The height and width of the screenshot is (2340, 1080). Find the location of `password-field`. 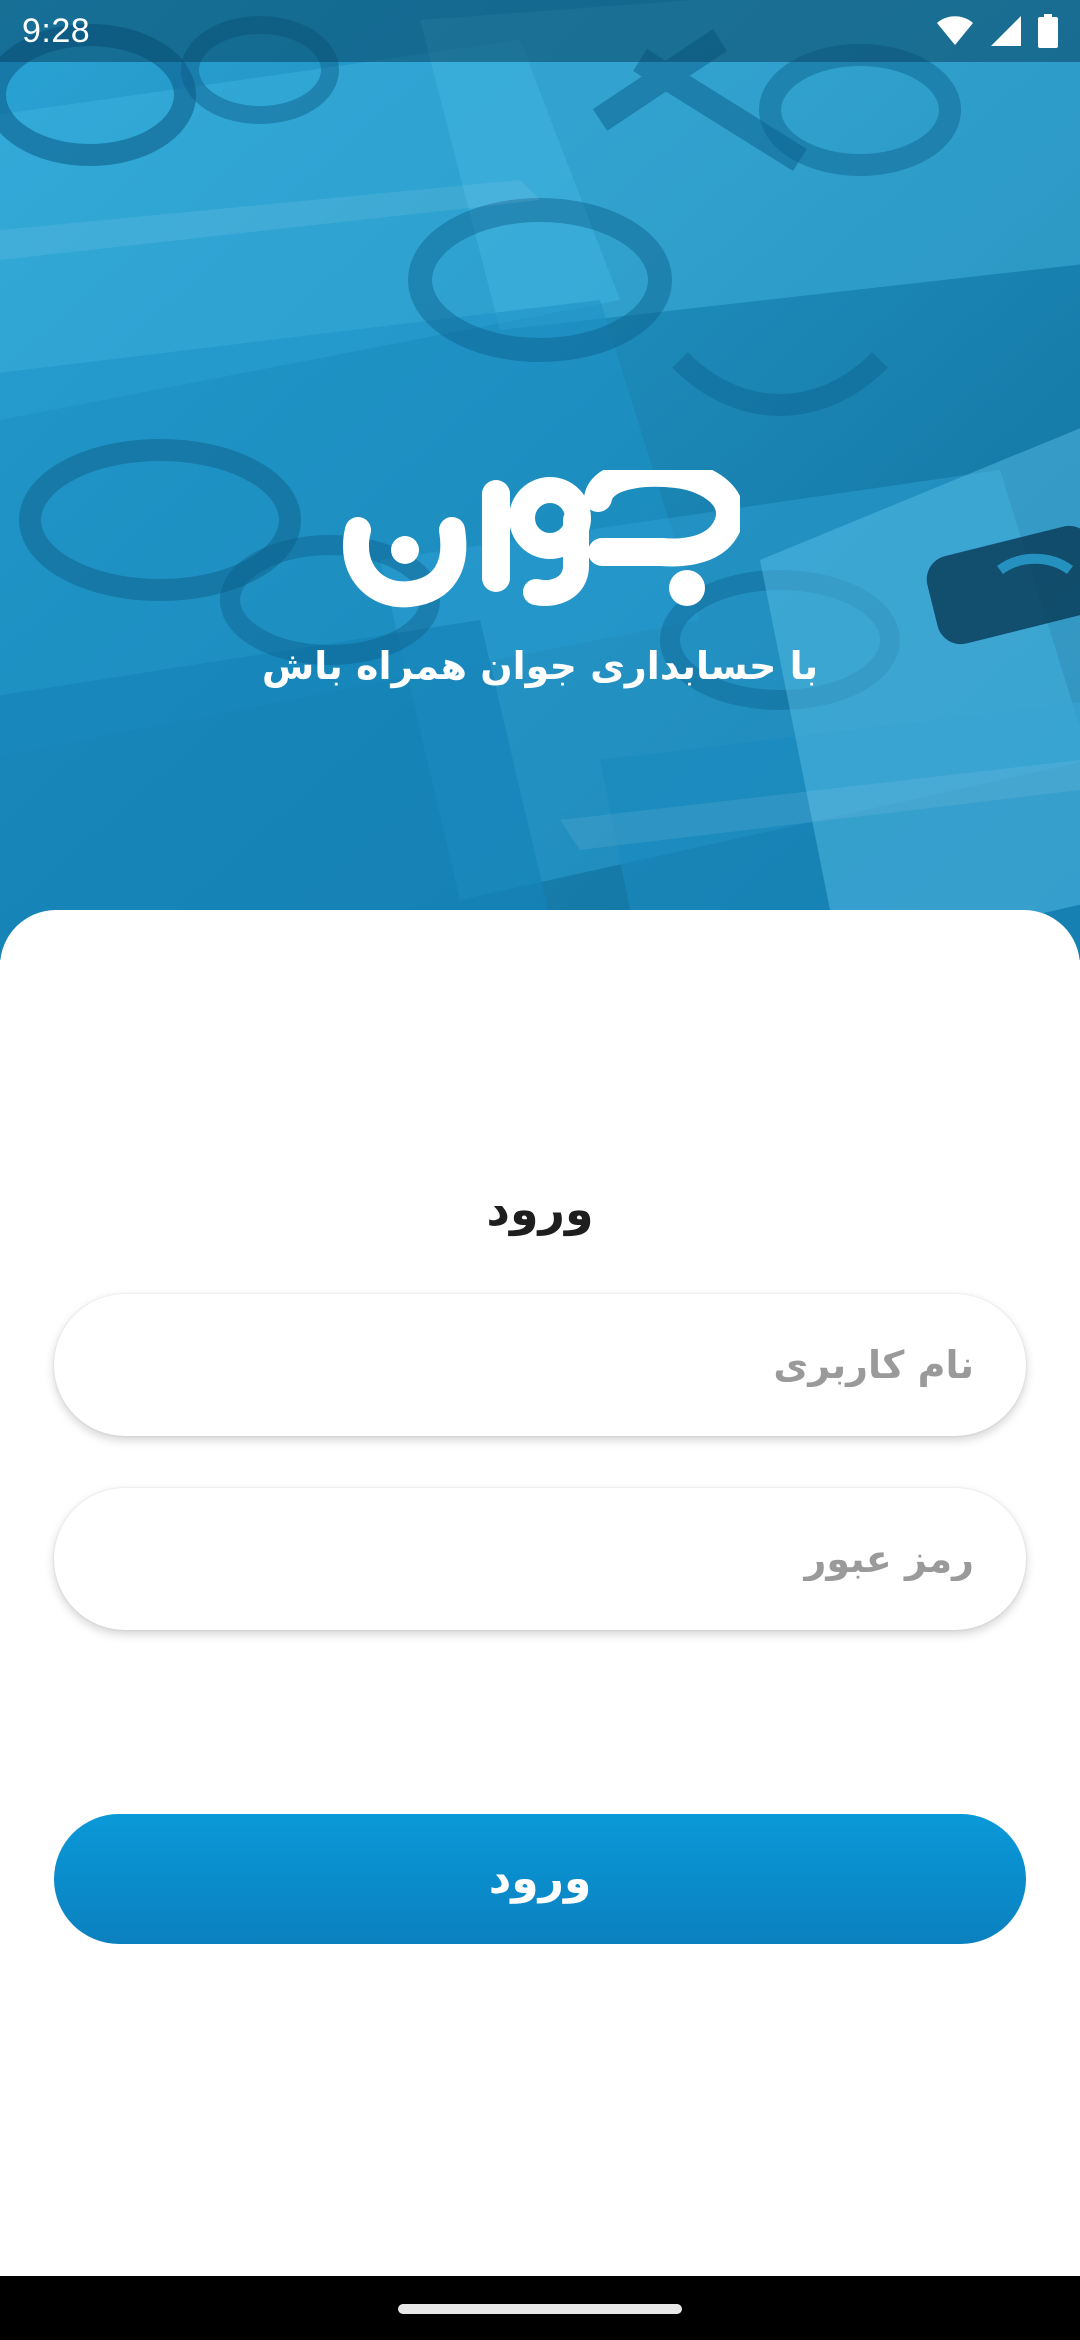

password-field is located at coordinates (540, 1559).